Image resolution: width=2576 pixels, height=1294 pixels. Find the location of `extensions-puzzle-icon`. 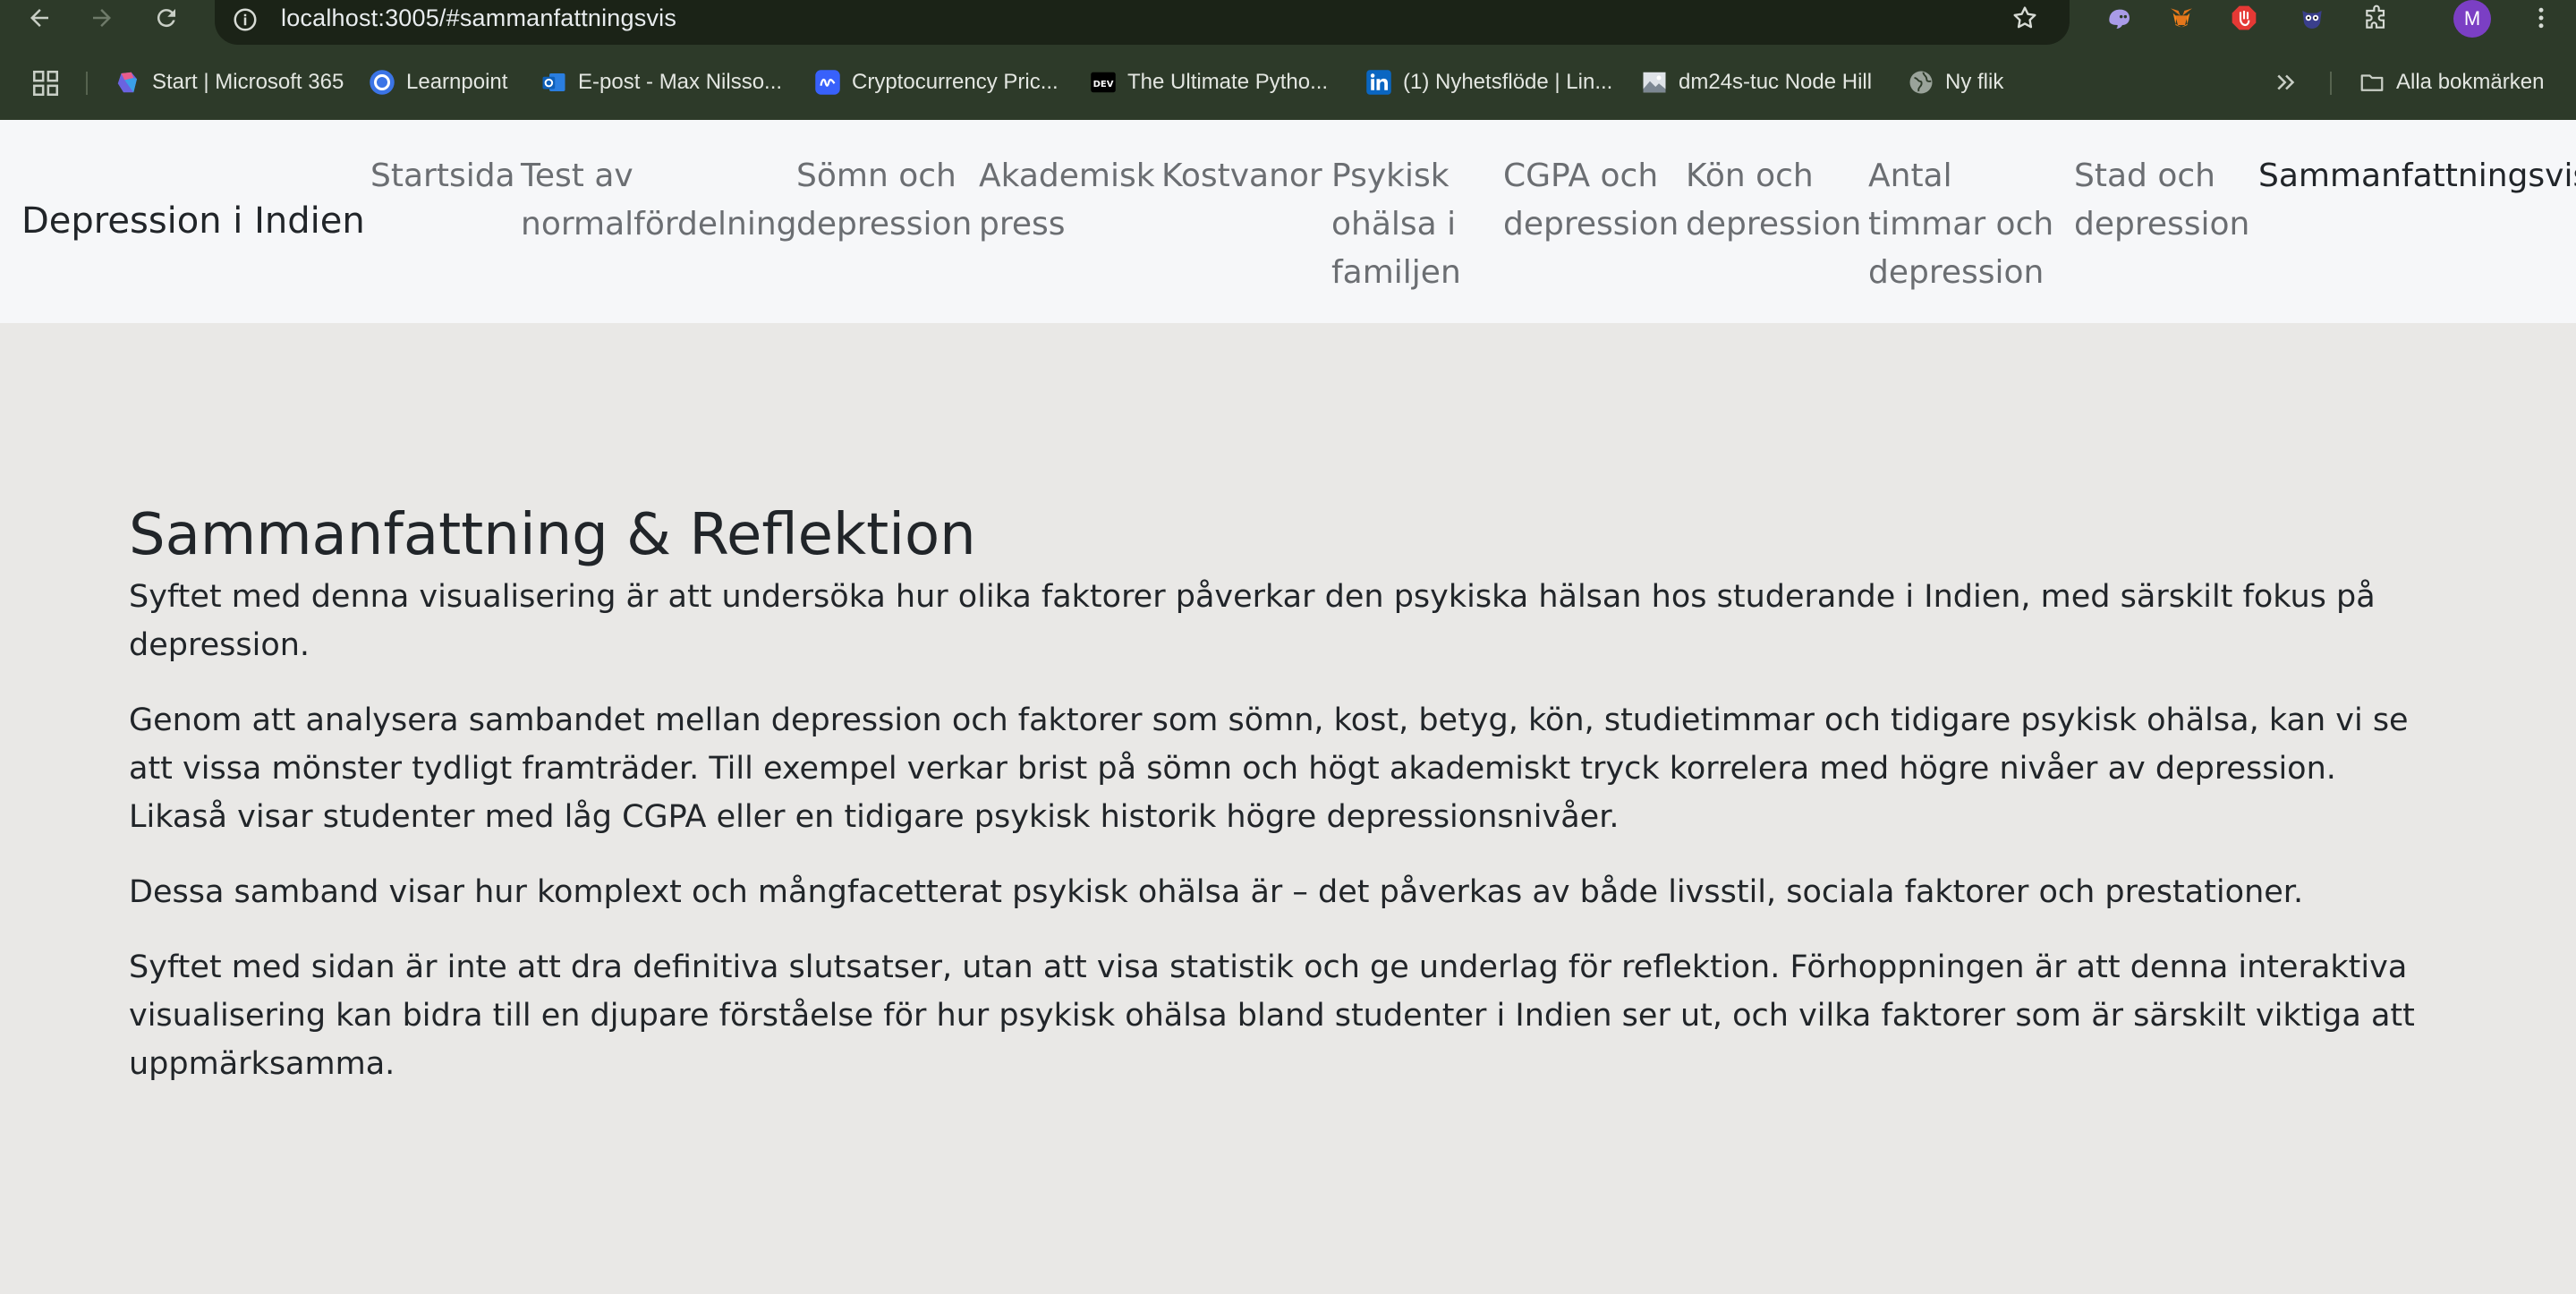

extensions-puzzle-icon is located at coordinates (2376, 18).